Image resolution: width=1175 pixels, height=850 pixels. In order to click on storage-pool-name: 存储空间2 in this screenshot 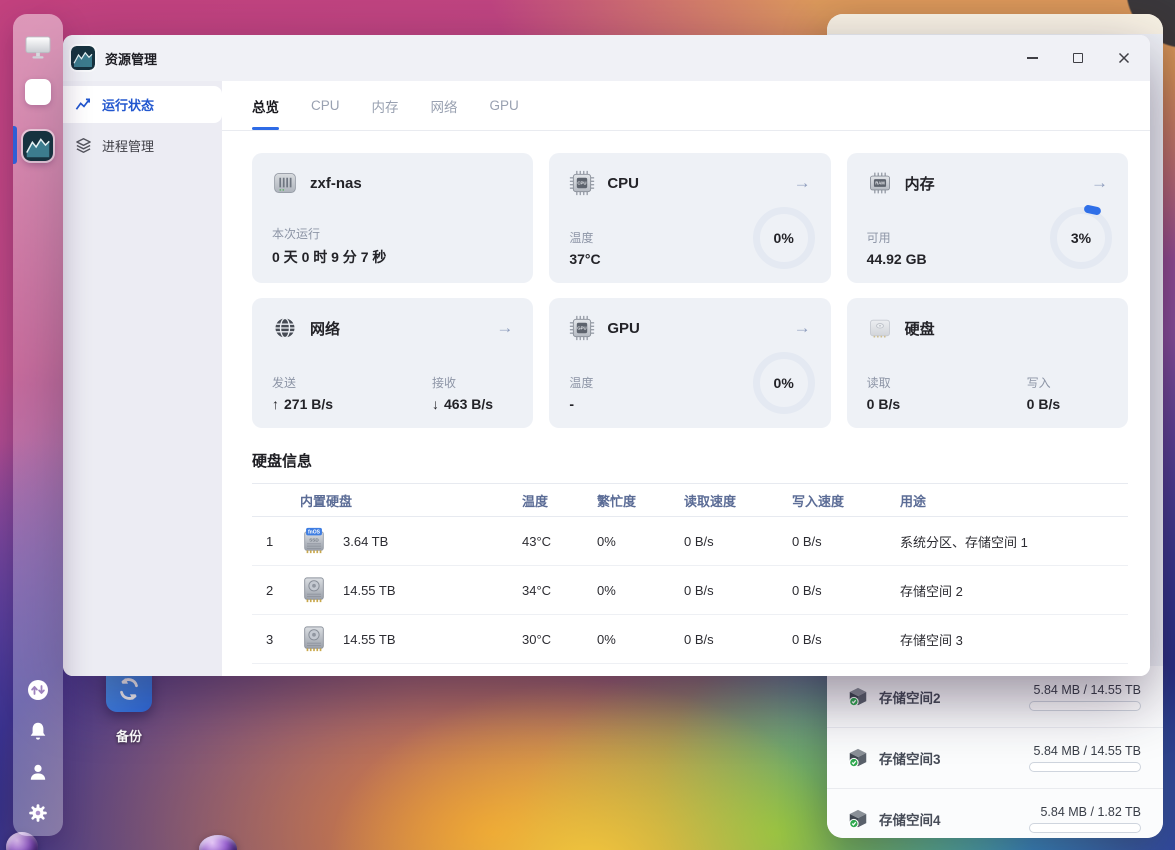, I will do `click(910, 698)`.